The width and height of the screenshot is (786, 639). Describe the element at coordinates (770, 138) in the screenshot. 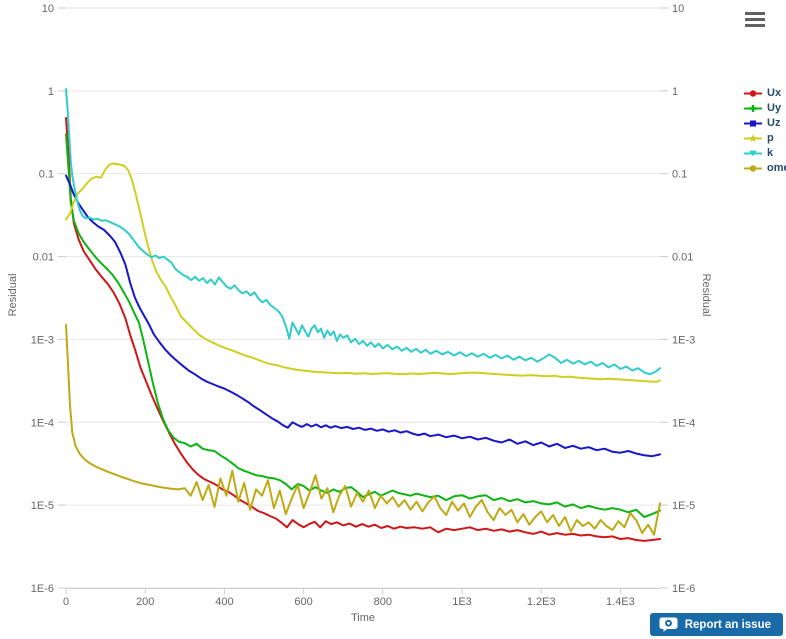

I see `legend-label: p` at that location.